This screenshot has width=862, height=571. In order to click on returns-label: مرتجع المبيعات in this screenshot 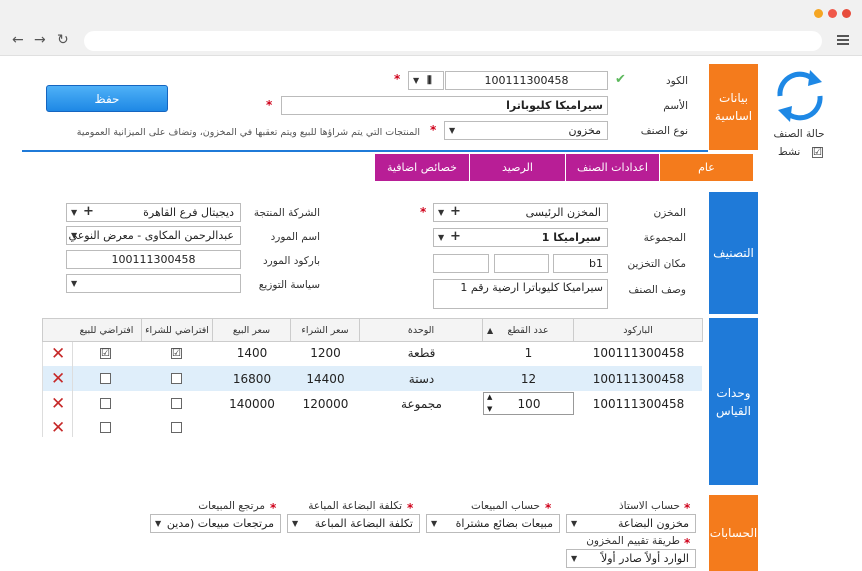, I will do `click(231, 506)`.